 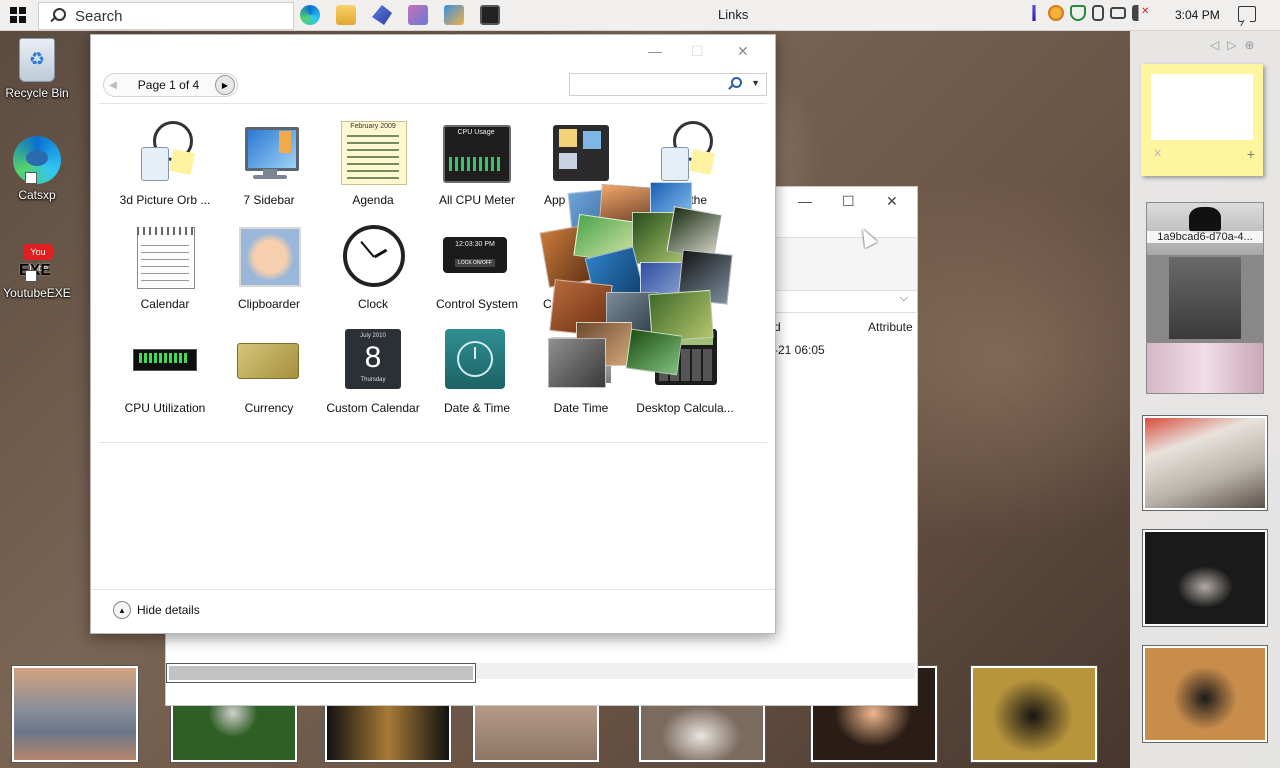 I want to click on gadget-agenda: February 2009 Agenda, so click(x=373, y=171).